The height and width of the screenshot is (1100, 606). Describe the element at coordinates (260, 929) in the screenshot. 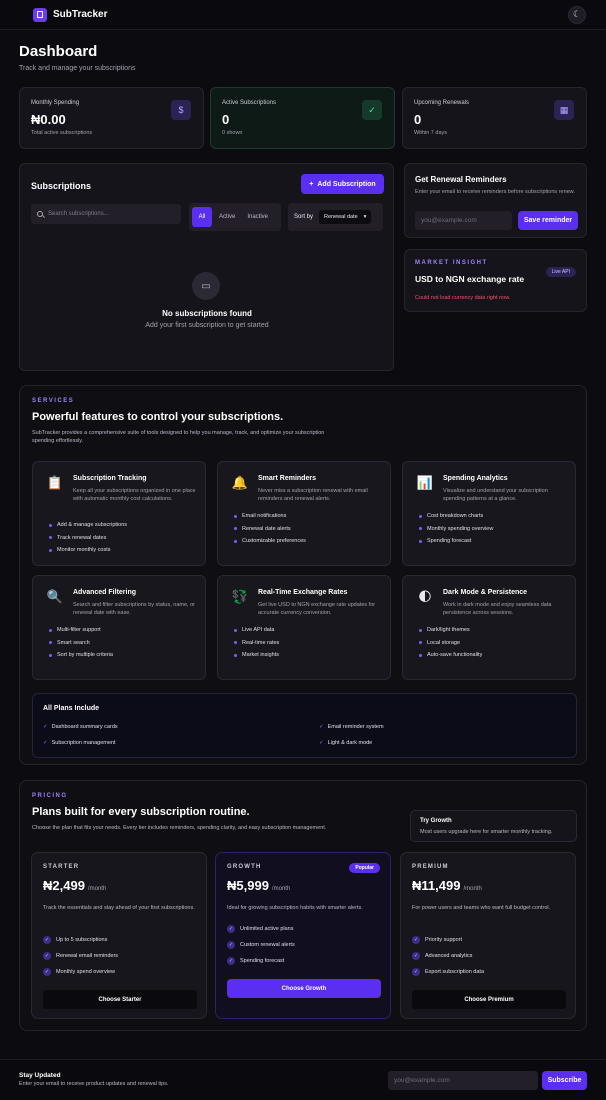

I see `plan-feature: ✓ Unlimited active plans` at that location.